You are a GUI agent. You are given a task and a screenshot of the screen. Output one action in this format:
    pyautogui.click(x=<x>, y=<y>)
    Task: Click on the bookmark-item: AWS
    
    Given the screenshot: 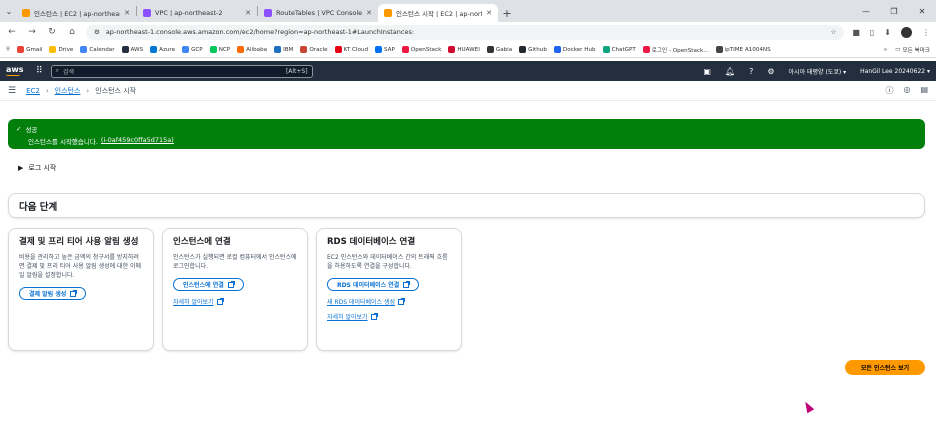 What is the action you would take?
    pyautogui.click(x=132, y=49)
    